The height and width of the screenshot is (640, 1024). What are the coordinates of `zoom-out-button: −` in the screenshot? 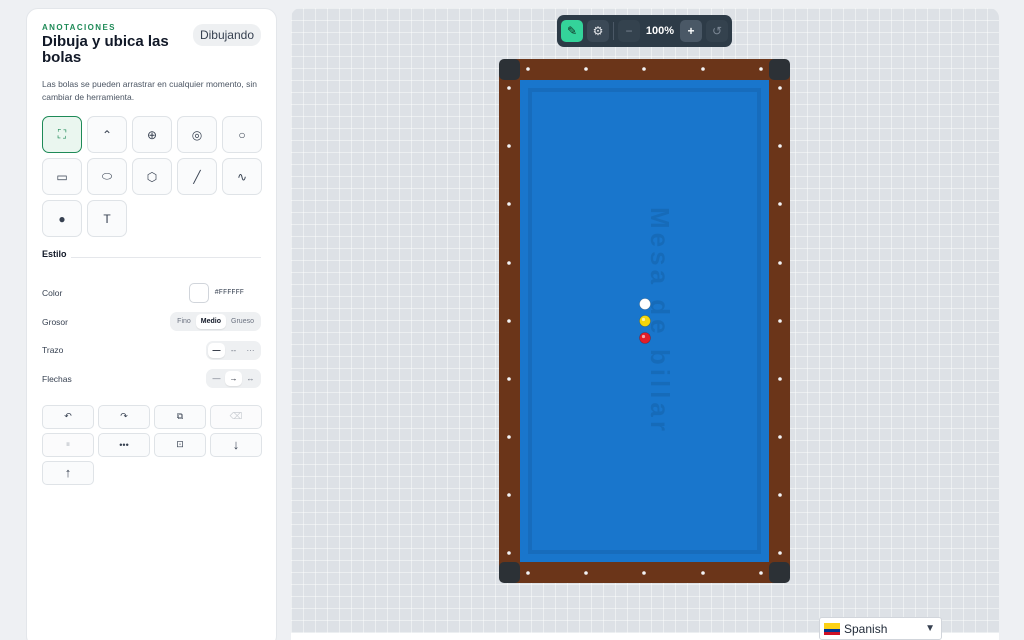 It's located at (629, 31).